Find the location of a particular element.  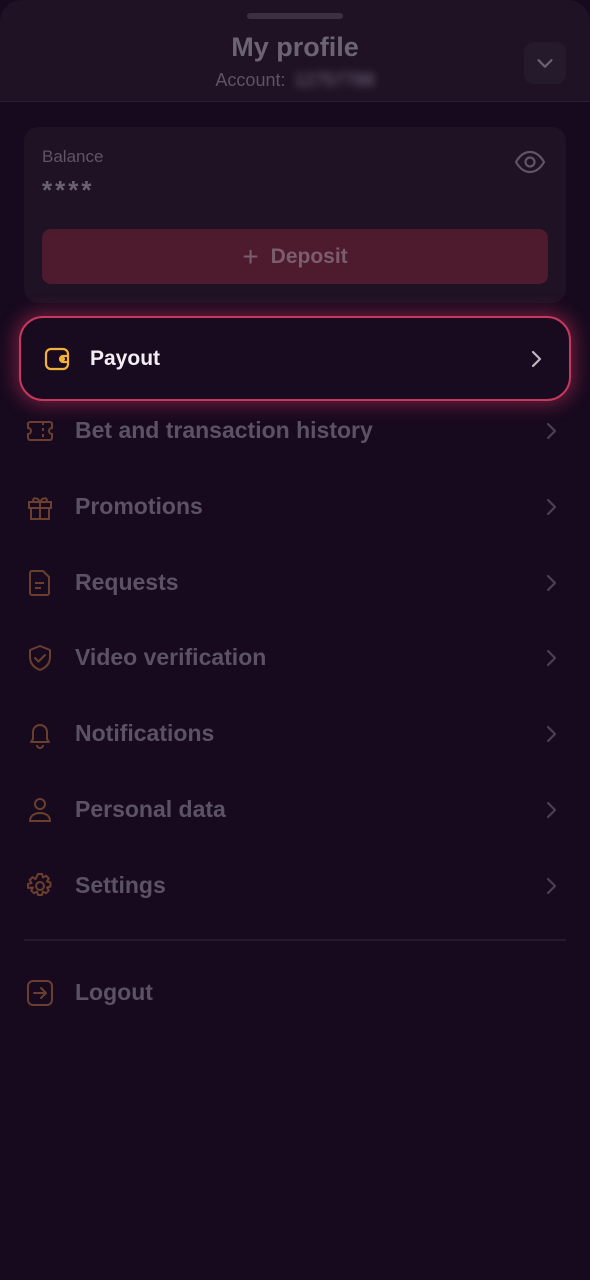

logout-icon is located at coordinates (40, 993).